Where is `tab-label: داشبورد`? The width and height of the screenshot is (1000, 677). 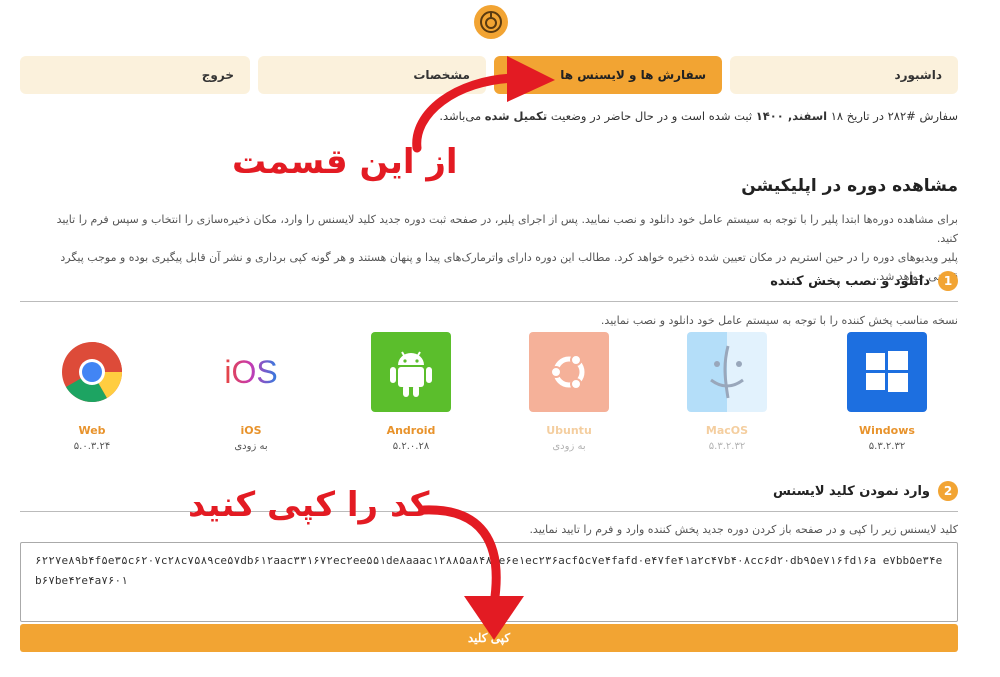 tab-label: داشبورد is located at coordinates (918, 75).